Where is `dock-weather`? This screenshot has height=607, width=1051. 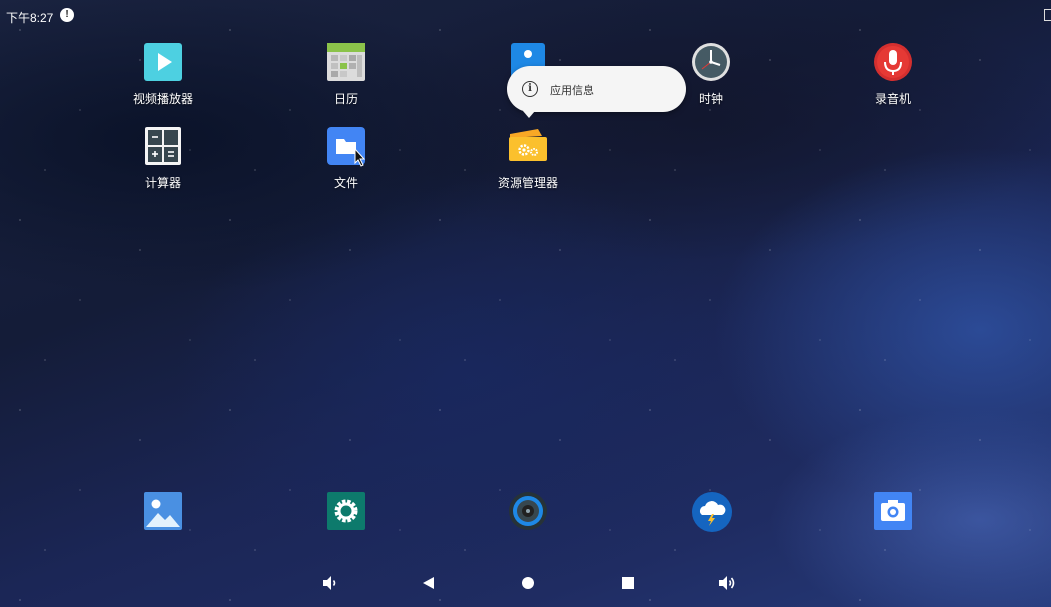 dock-weather is located at coordinates (711, 511).